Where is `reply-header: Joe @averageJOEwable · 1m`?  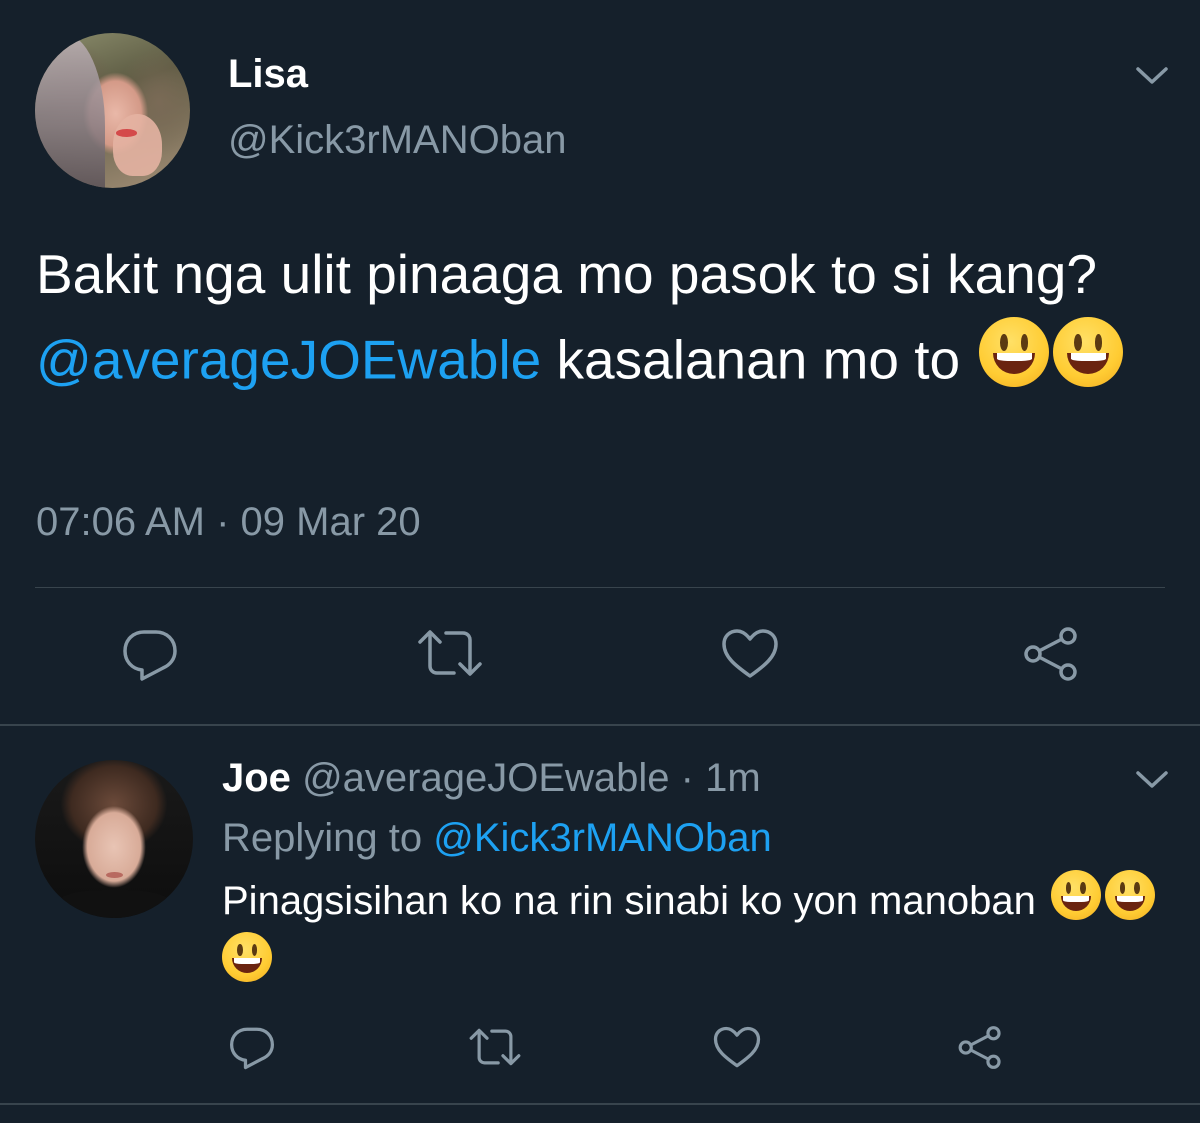 reply-header: Joe @averageJOEwable · 1m is located at coordinates (491, 778).